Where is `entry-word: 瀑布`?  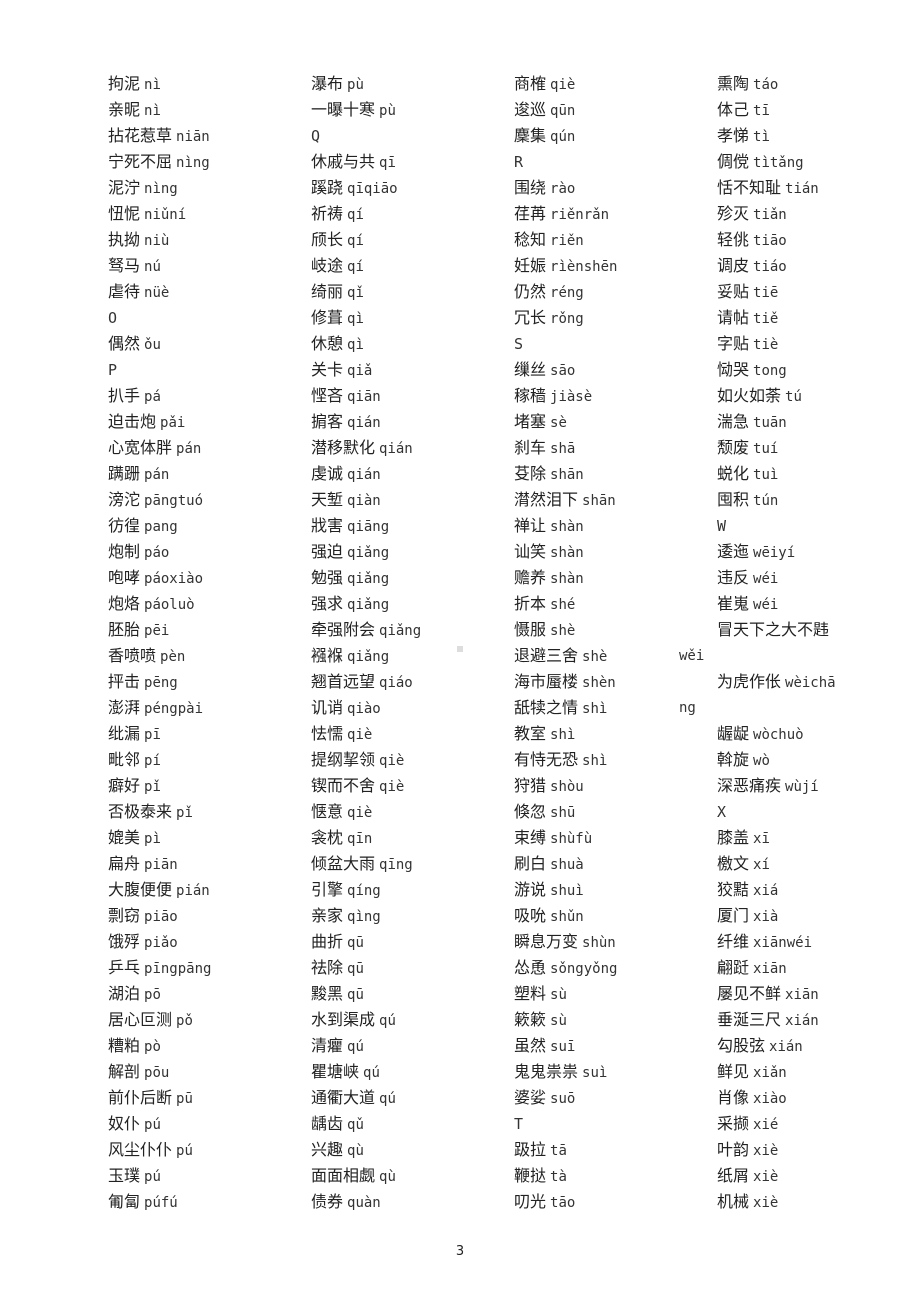
entry-word: 瀑布 is located at coordinates (327, 83).